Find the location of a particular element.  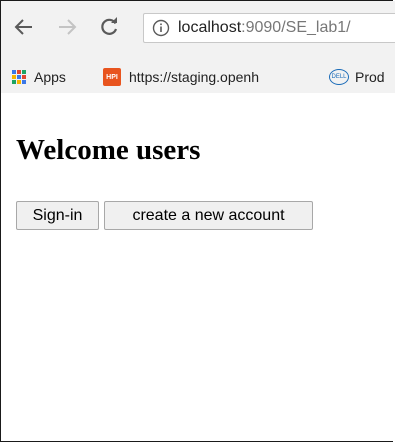

sign-in-button: Sign-in is located at coordinates (57, 215).